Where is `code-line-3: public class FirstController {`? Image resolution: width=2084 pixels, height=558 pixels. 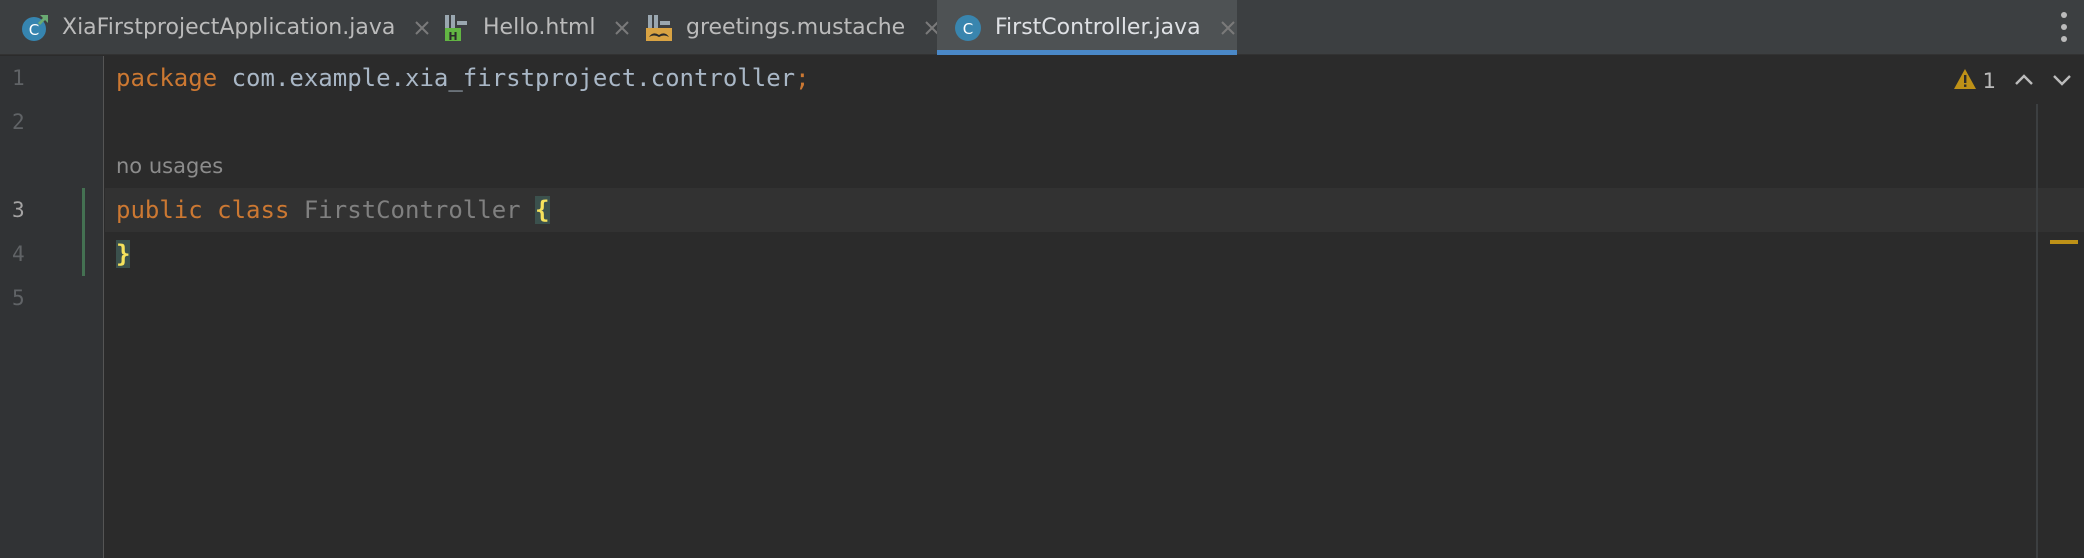 code-line-3: public class FirstController { is located at coordinates (333, 210).